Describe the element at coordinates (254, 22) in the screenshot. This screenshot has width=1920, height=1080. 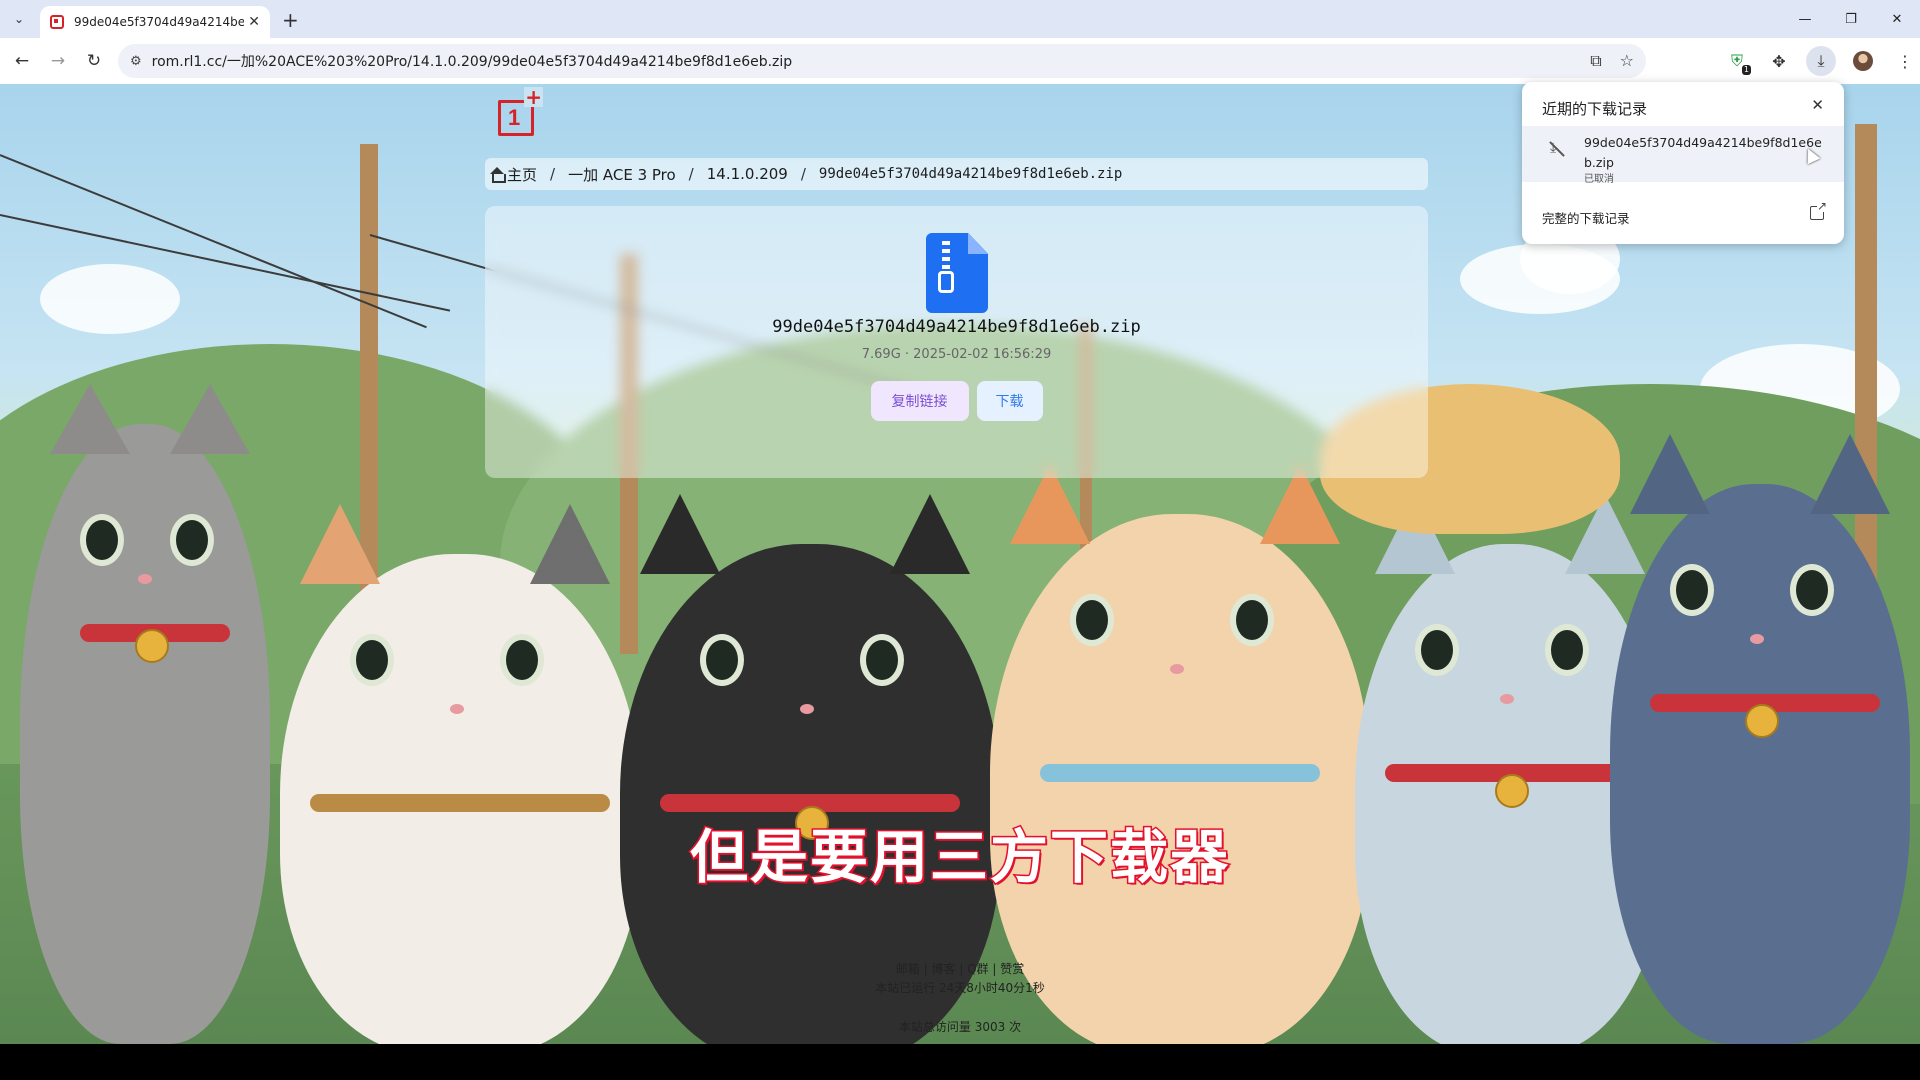
I see `close-tab-icon: ✕` at that location.